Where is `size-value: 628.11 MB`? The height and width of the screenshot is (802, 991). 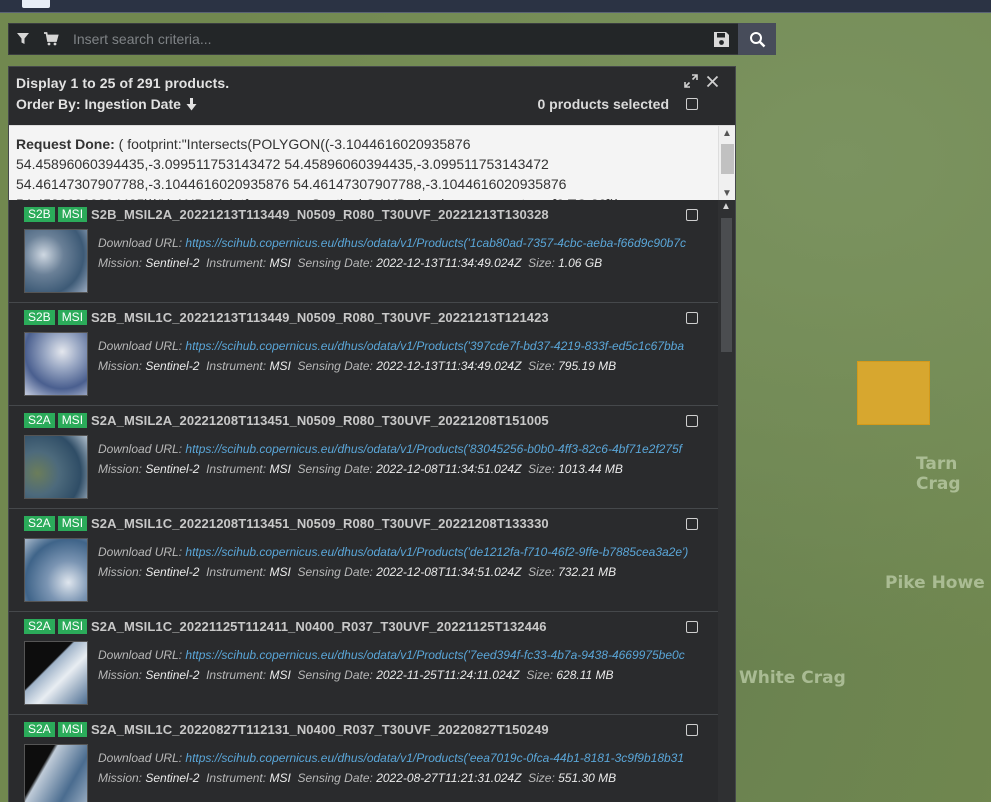
size-value: 628.11 MB is located at coordinates (585, 675).